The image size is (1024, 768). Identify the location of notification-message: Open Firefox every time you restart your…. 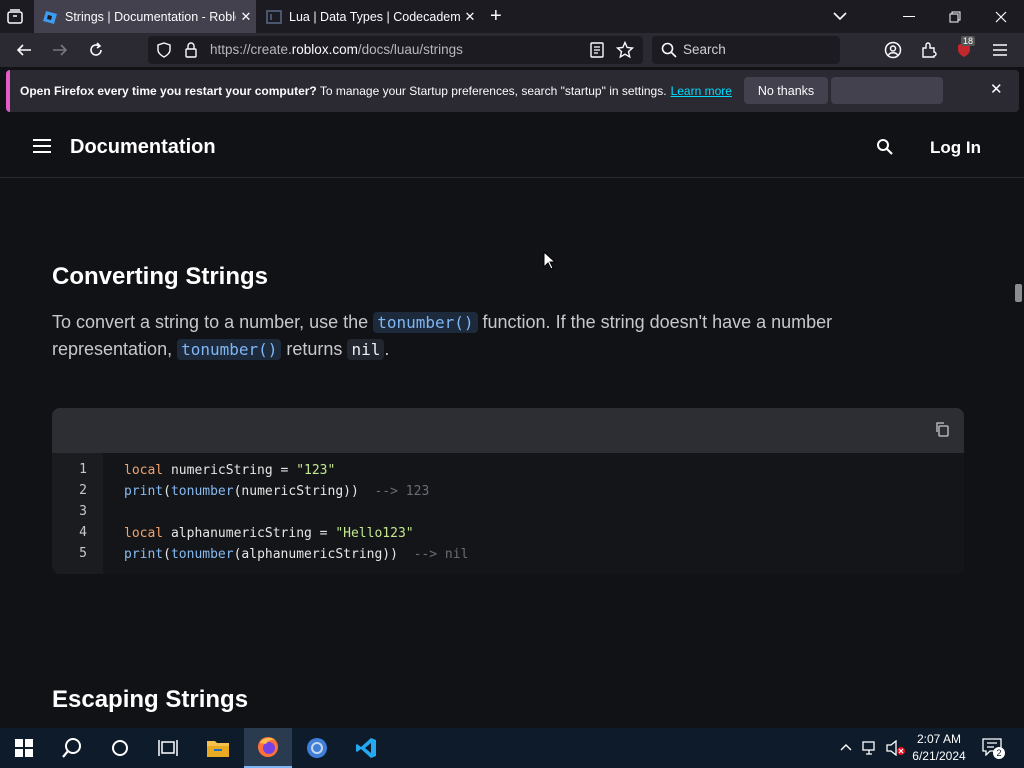
(376, 91).